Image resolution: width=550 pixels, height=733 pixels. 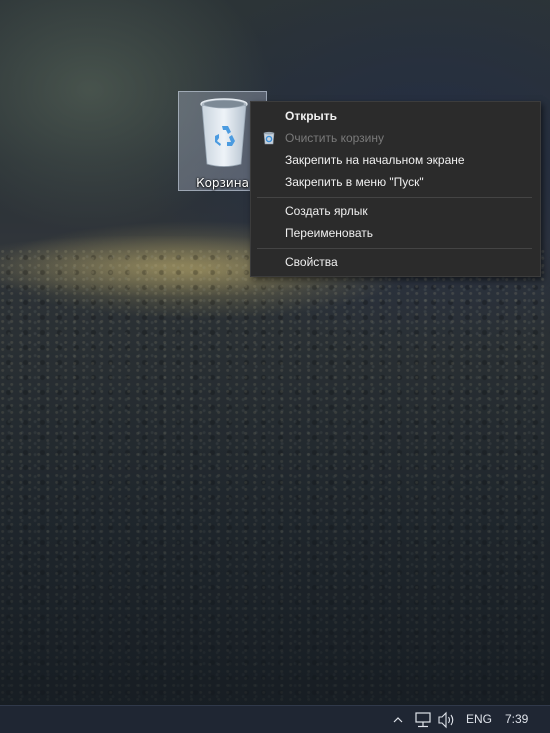 I want to click on menu-item-label: Переименовать, so click(x=329, y=233).